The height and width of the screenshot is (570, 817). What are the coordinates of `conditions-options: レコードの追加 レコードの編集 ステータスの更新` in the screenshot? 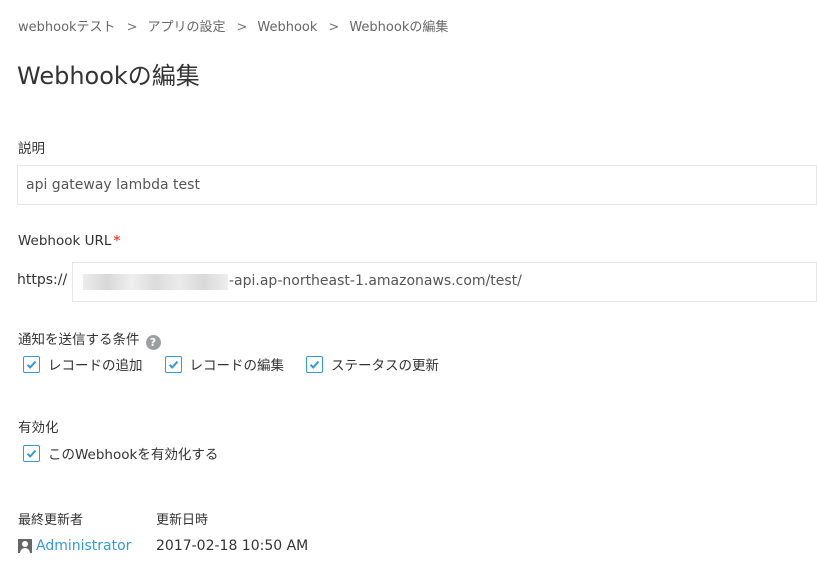 It's located at (242, 364).